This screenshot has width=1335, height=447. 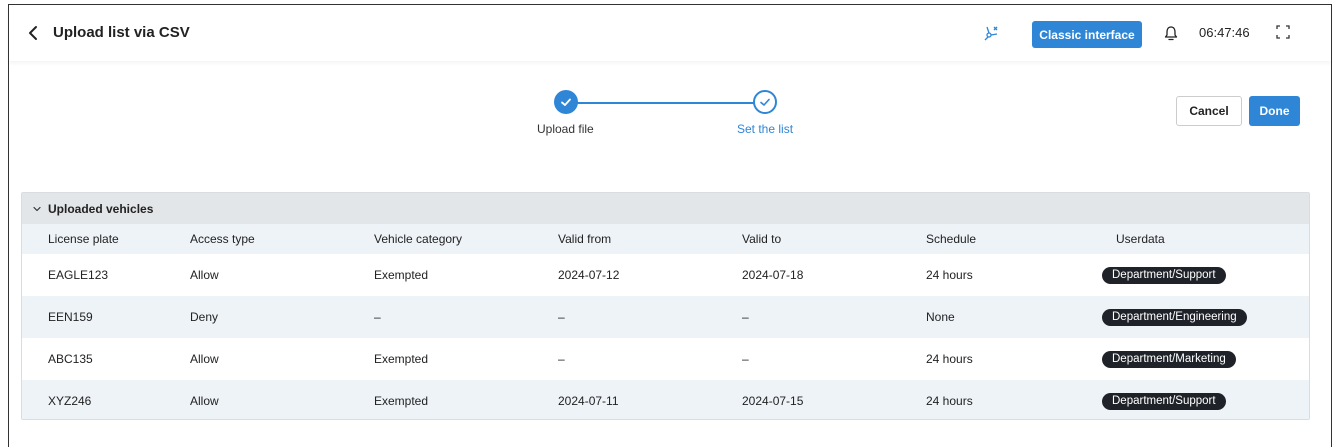 I want to click on uploaded-vehicles-toggle: Uploaded vehicles, so click(x=665, y=208).